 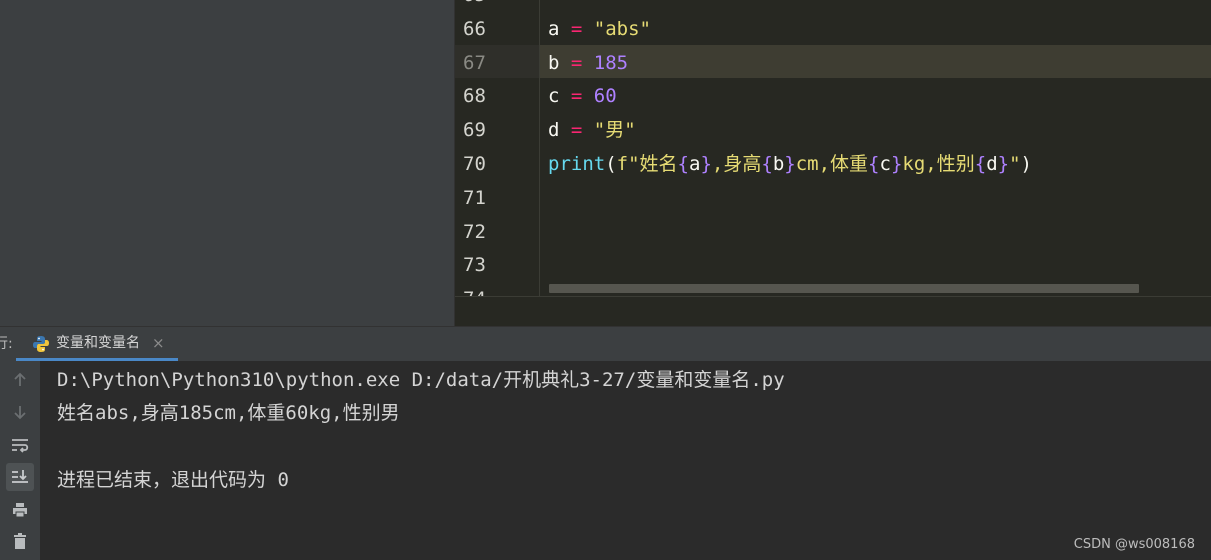 I want to click on line-number: 72, so click(x=474, y=232).